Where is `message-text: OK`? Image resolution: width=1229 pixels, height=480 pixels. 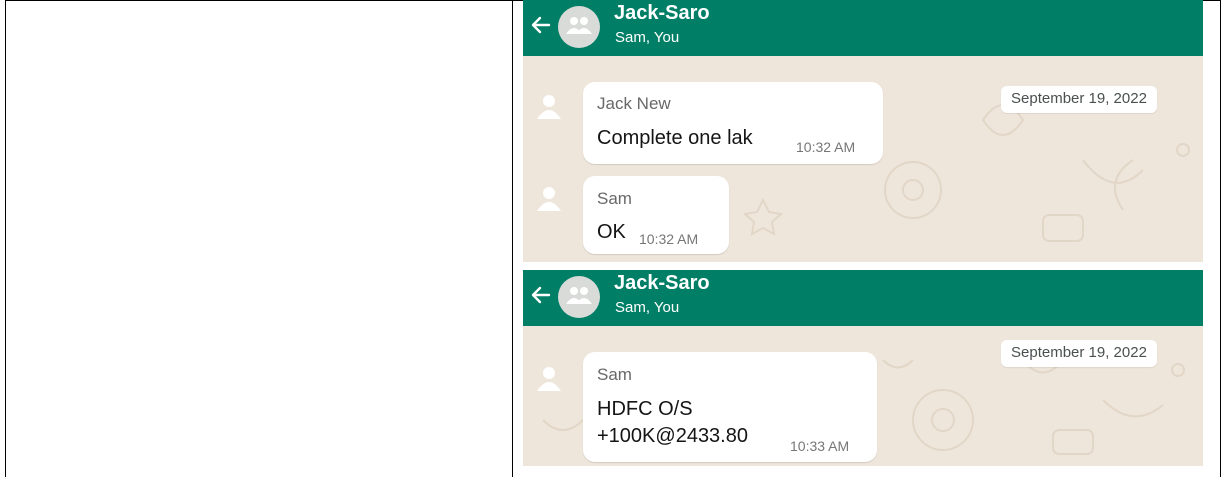 message-text: OK is located at coordinates (611, 232).